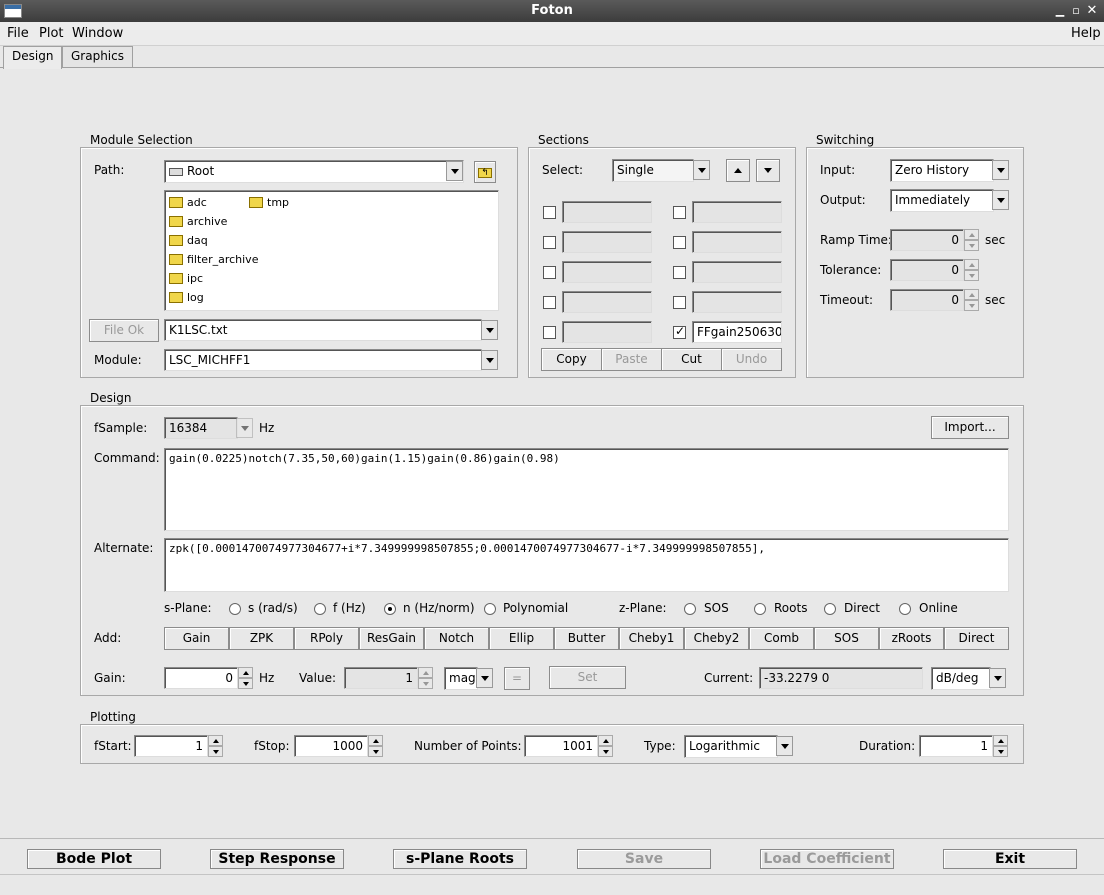 The width and height of the screenshot is (1104, 895). I want to click on list-item: filter_archive, so click(213, 259).